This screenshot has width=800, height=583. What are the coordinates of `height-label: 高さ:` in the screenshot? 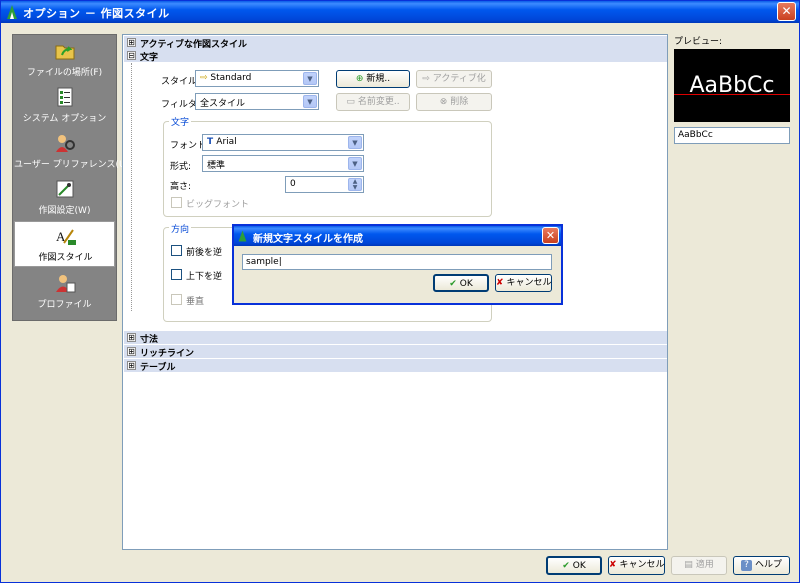 It's located at (181, 187).